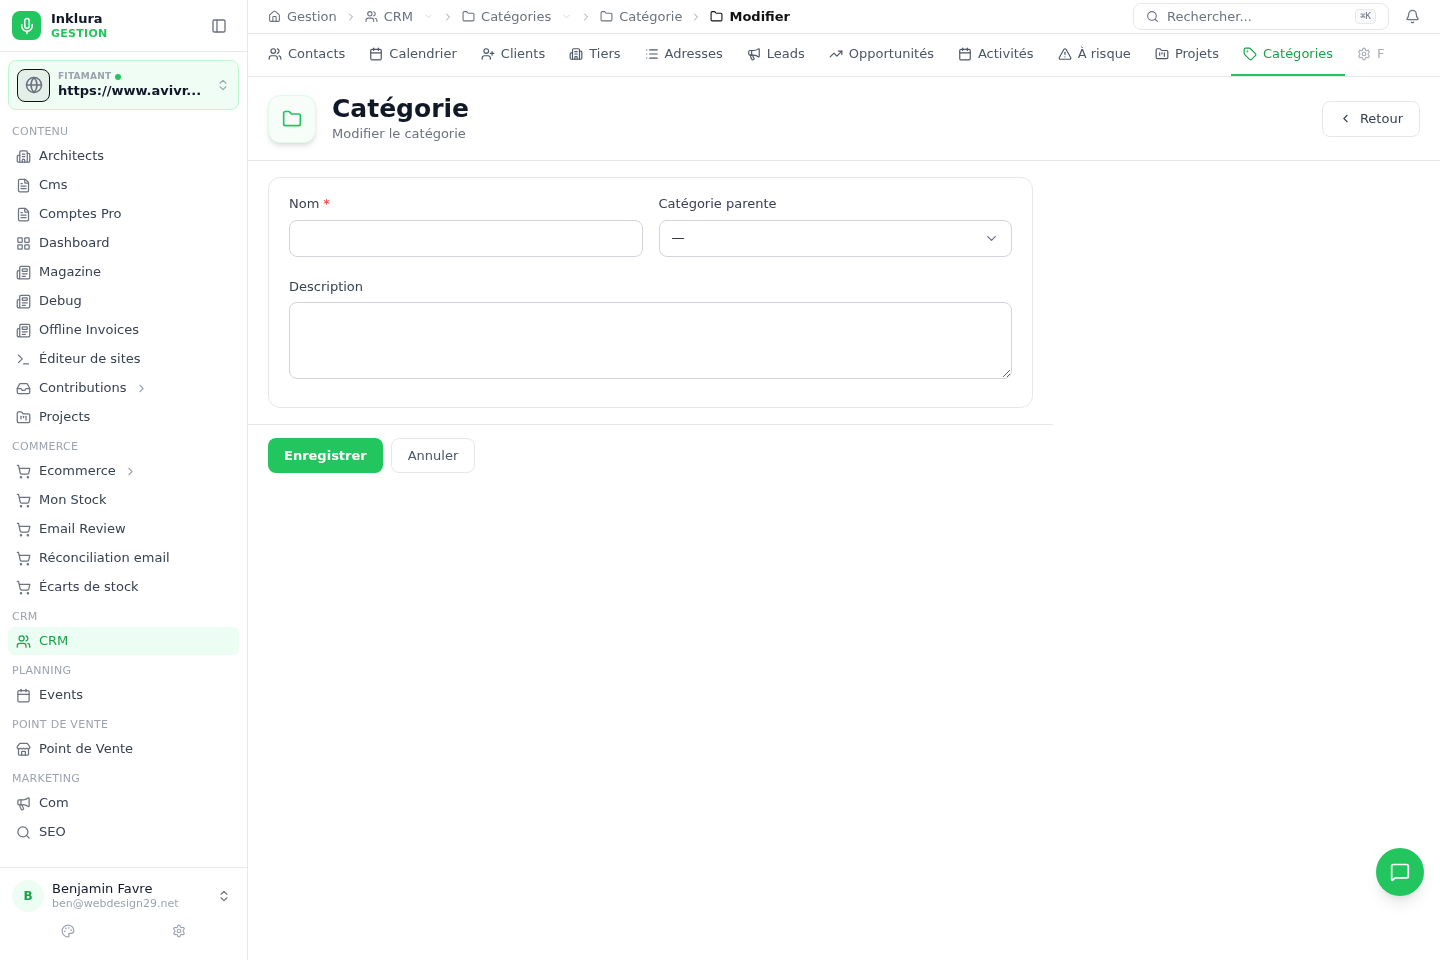 The width and height of the screenshot is (1440, 960). Describe the element at coordinates (123, 587) in the screenshot. I see `sidebar-item: Écarts de stock` at that location.